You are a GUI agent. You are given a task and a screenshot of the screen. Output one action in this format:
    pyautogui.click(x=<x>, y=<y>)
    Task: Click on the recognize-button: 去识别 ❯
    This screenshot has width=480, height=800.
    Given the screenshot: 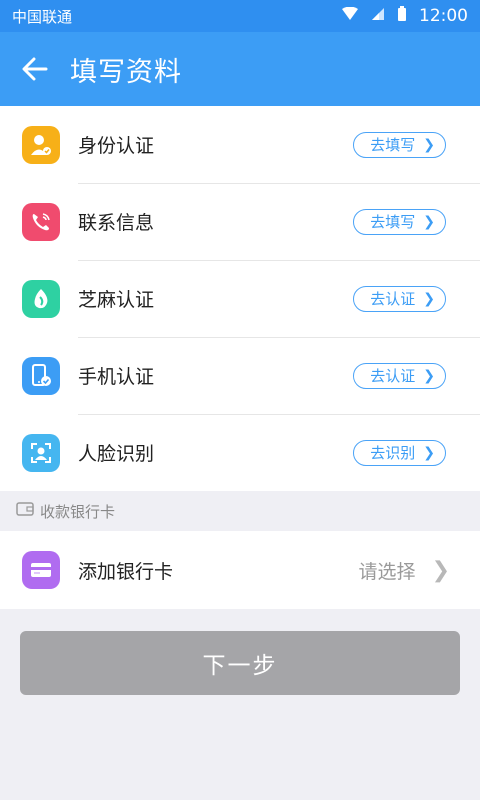 What is the action you would take?
    pyautogui.click(x=399, y=452)
    